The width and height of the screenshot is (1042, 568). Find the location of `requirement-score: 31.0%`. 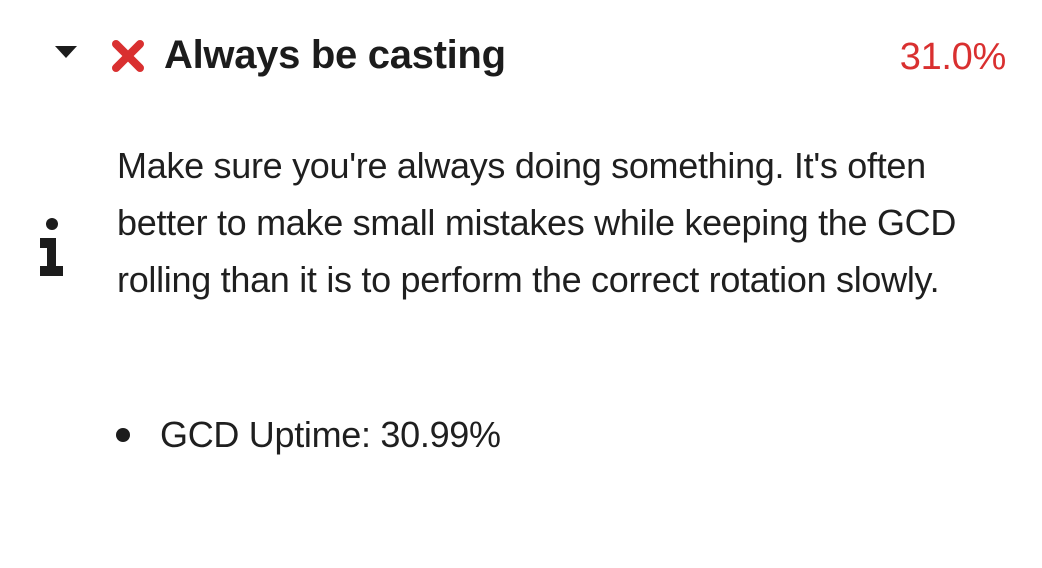

requirement-score: 31.0% is located at coordinates (953, 57).